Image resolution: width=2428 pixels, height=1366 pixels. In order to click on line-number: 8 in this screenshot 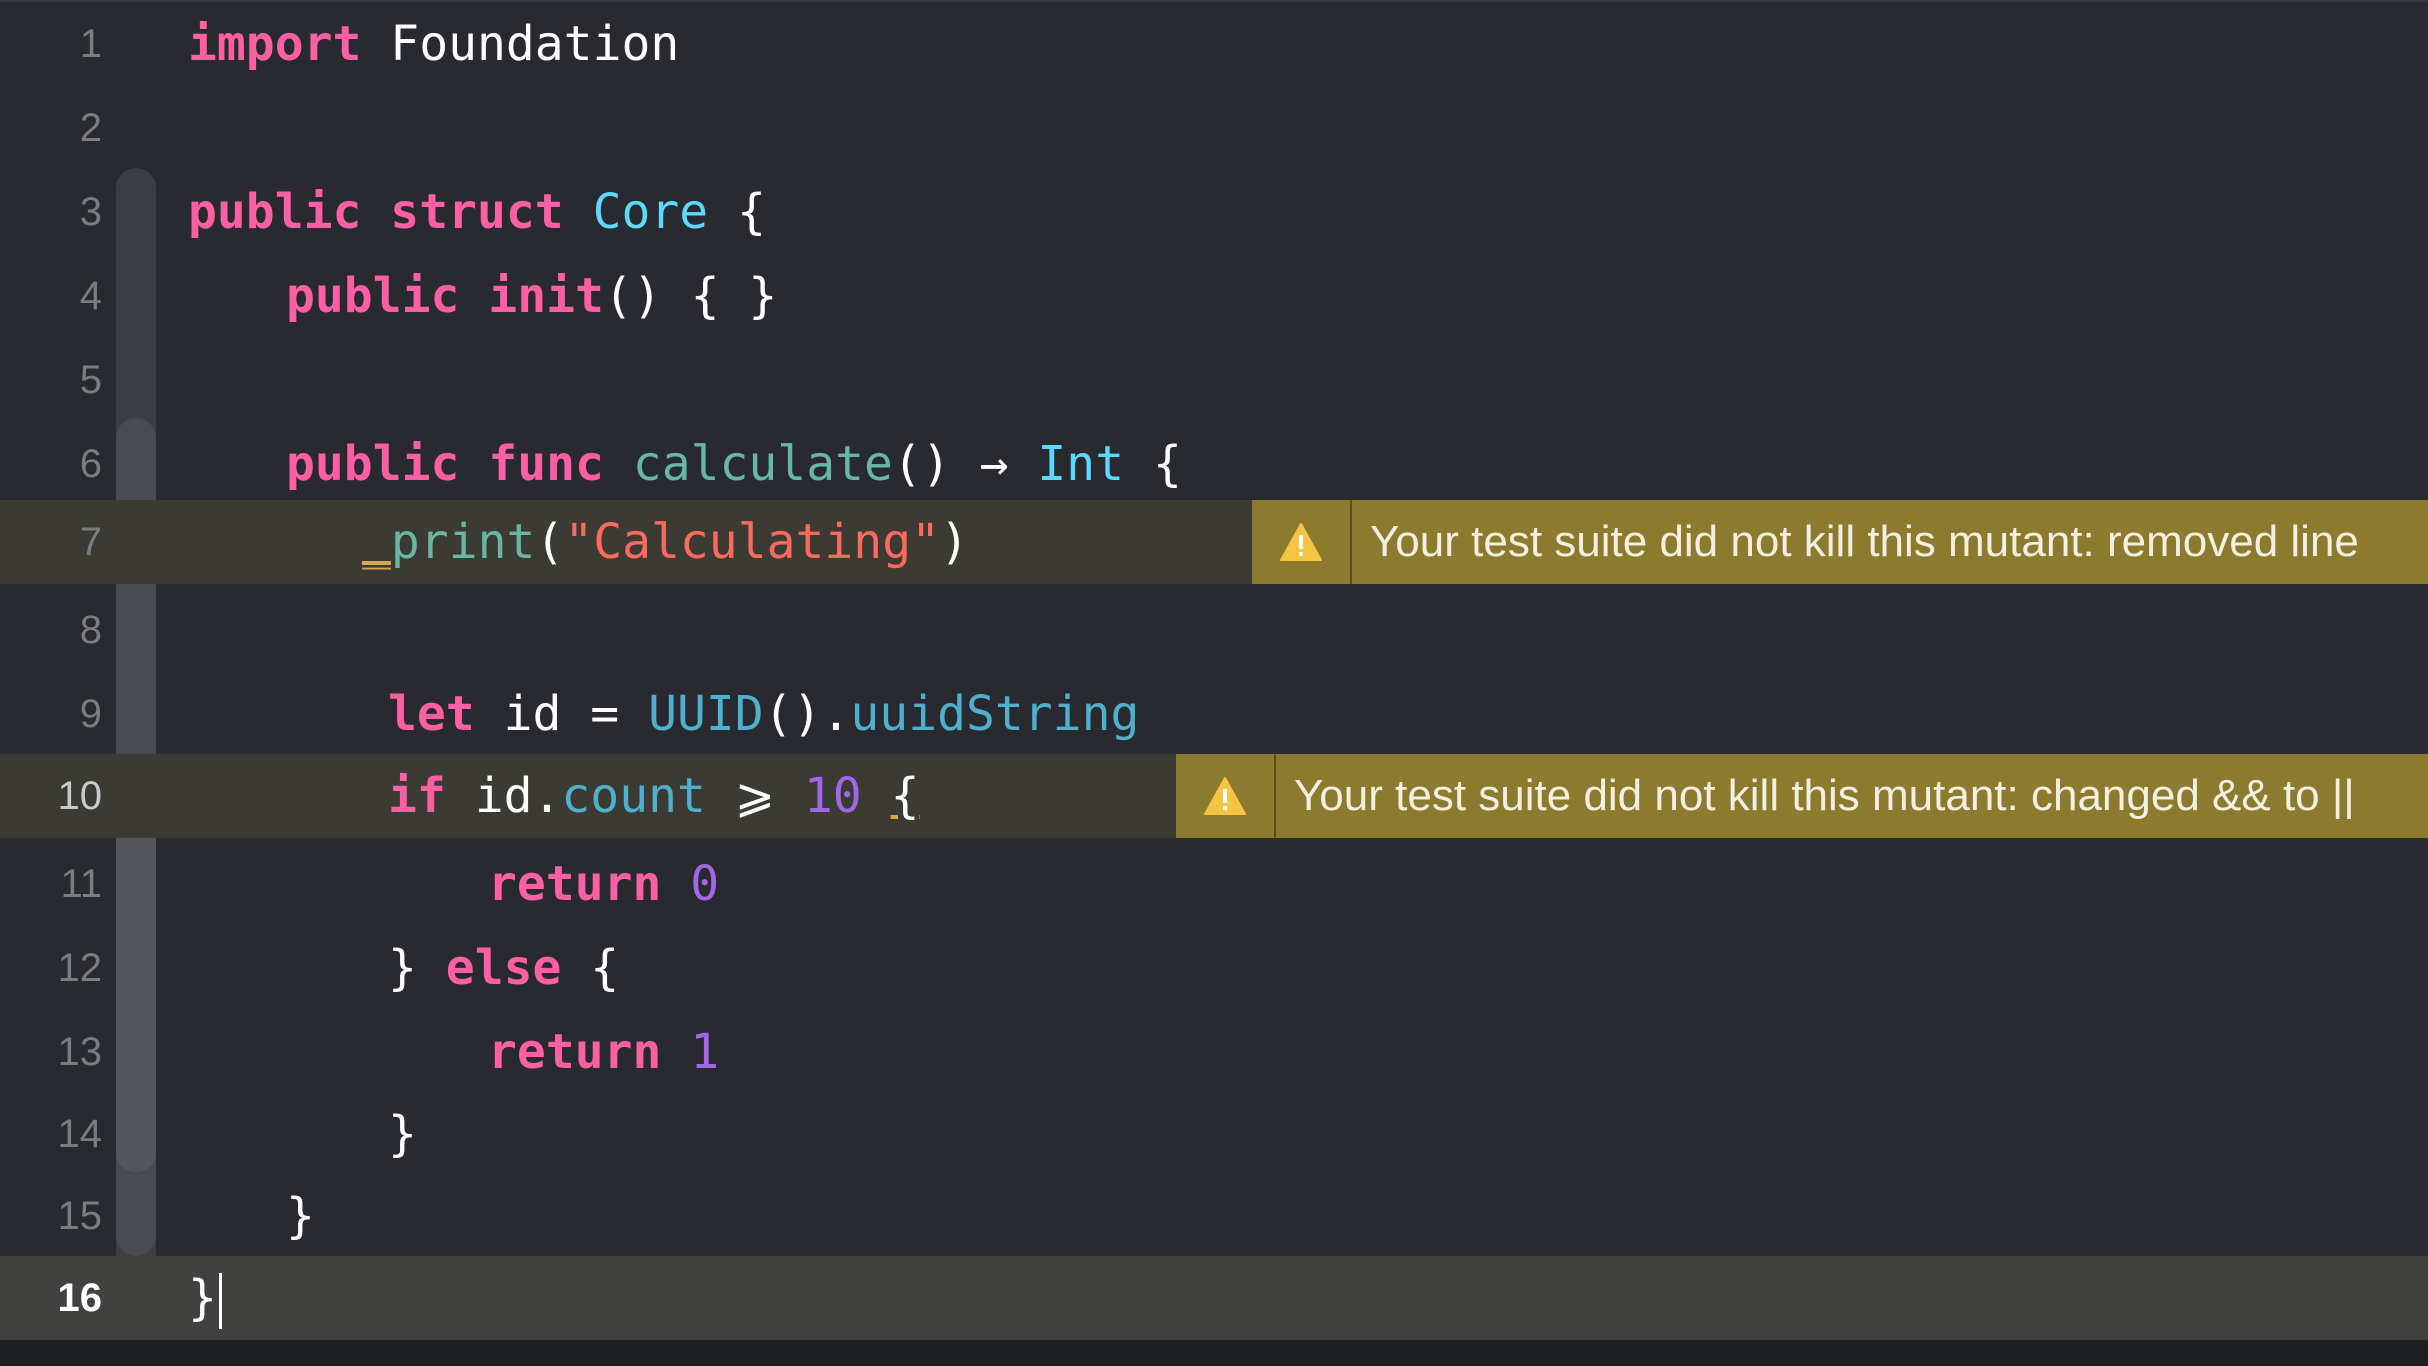, I will do `click(90, 630)`.